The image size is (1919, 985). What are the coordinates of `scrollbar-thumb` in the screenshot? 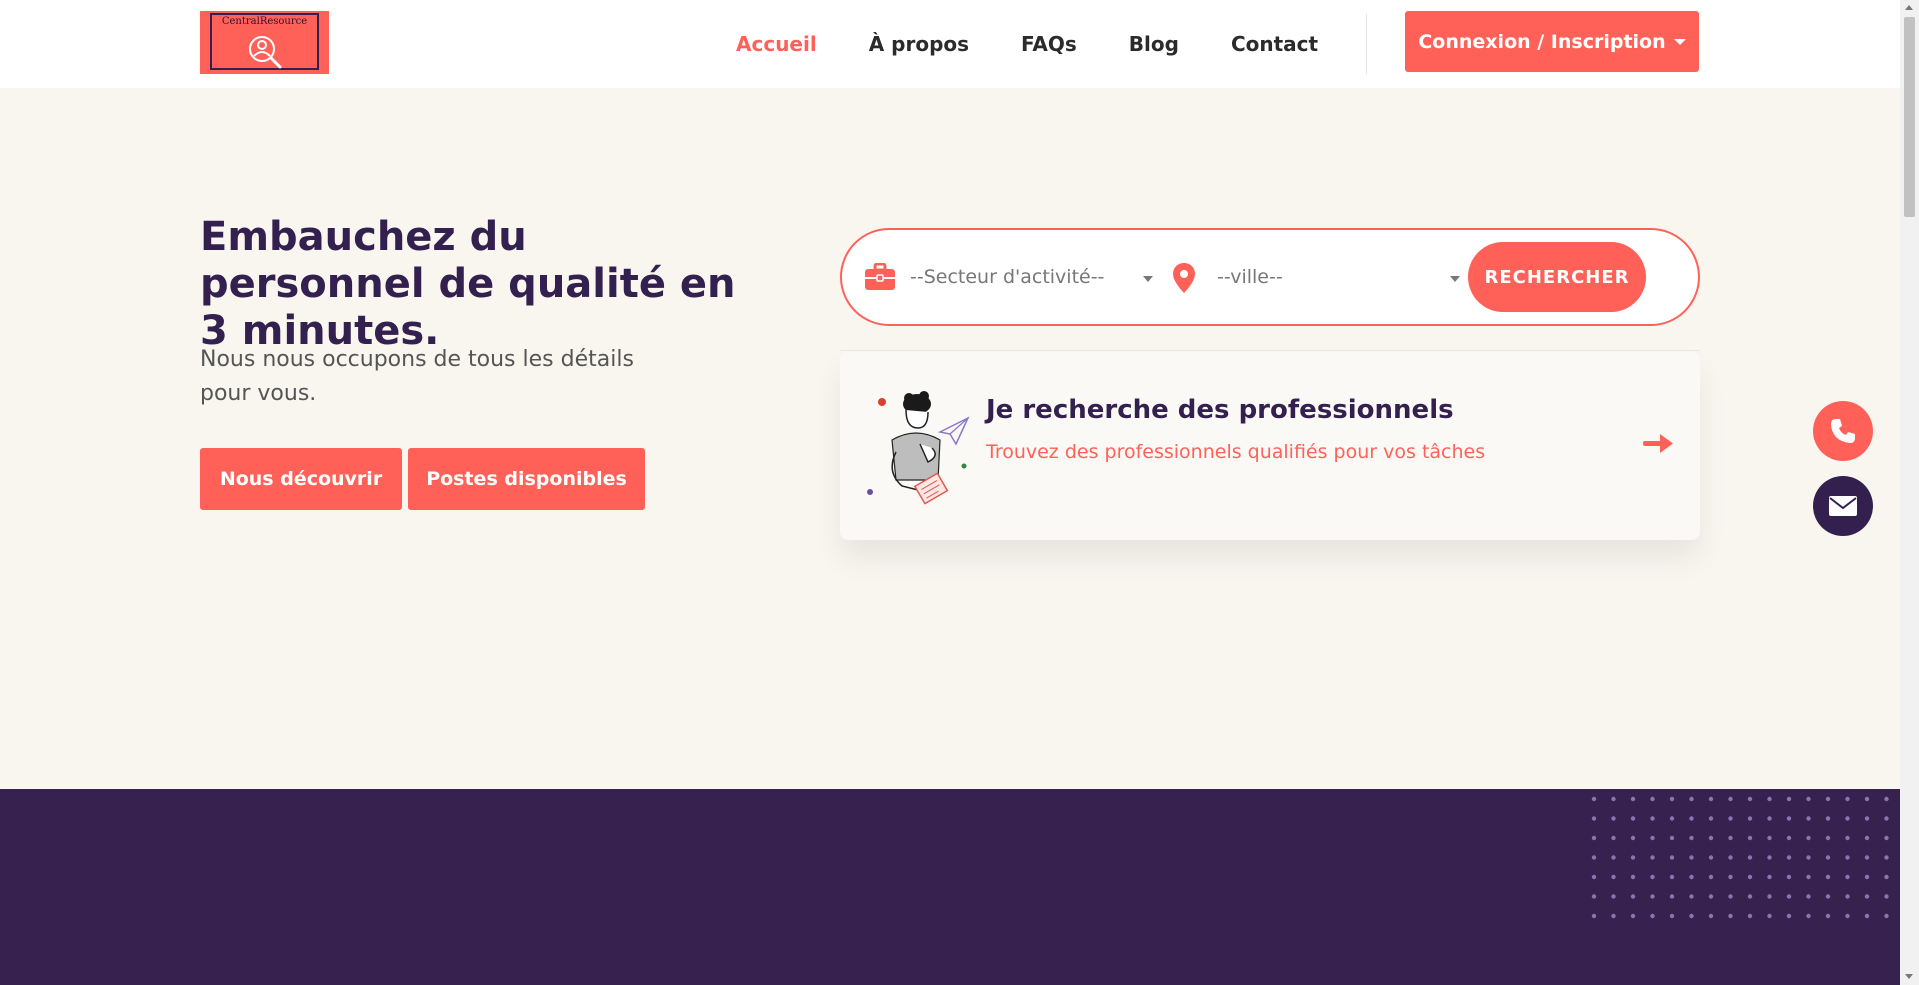 It's located at (1909, 117).